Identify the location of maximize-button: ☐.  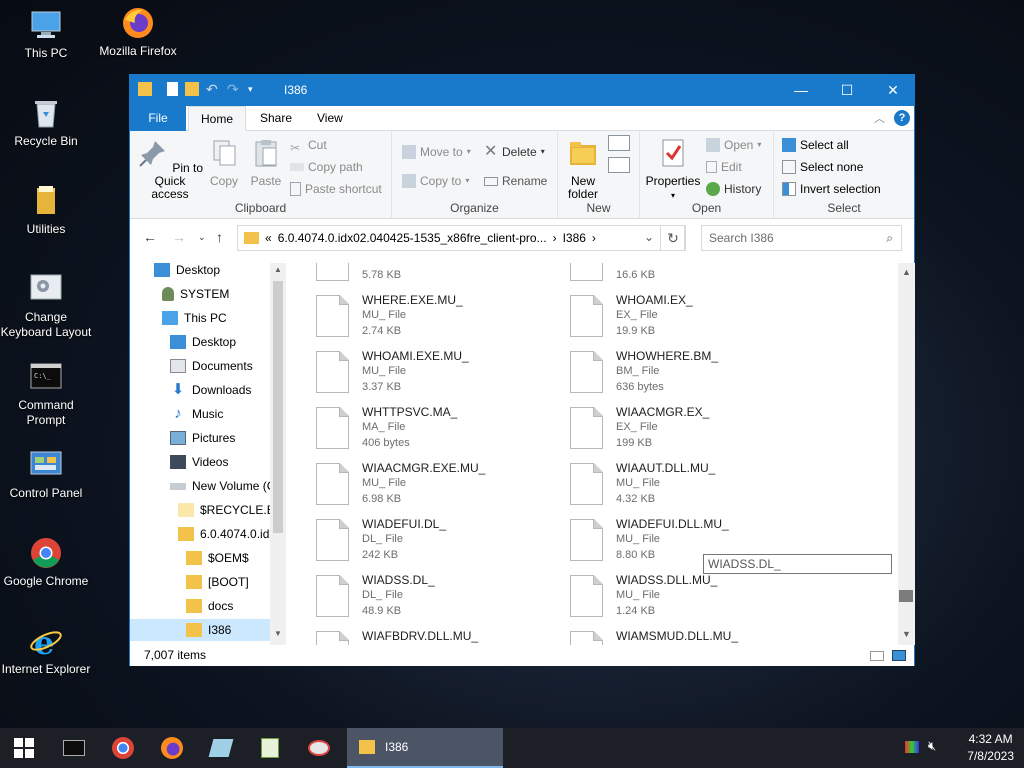
(847, 90).